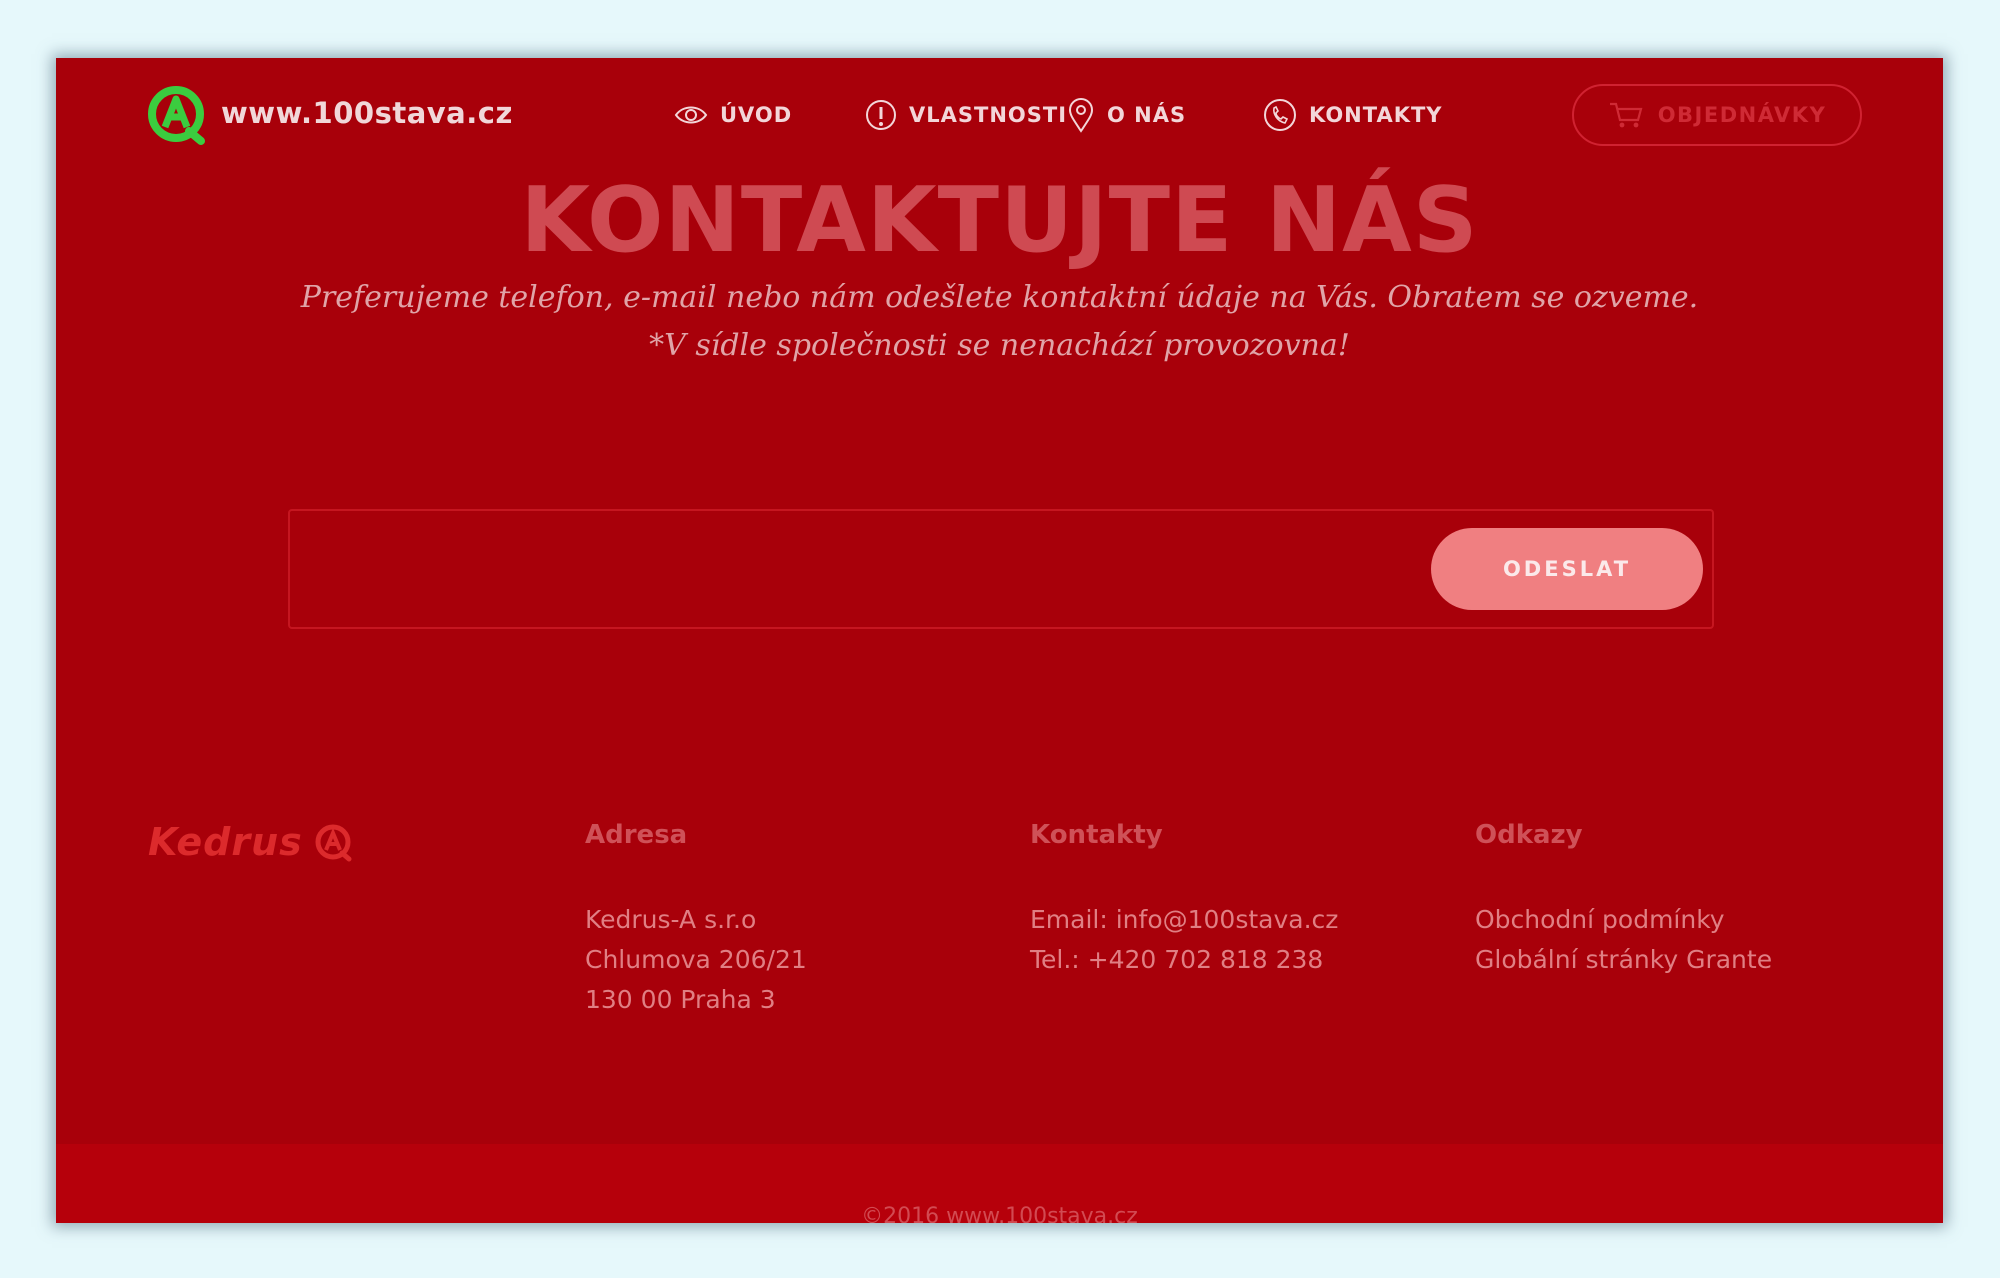 Image resolution: width=2000 pixels, height=1278 pixels. I want to click on contact-form: ODESLAT, so click(1001, 569).